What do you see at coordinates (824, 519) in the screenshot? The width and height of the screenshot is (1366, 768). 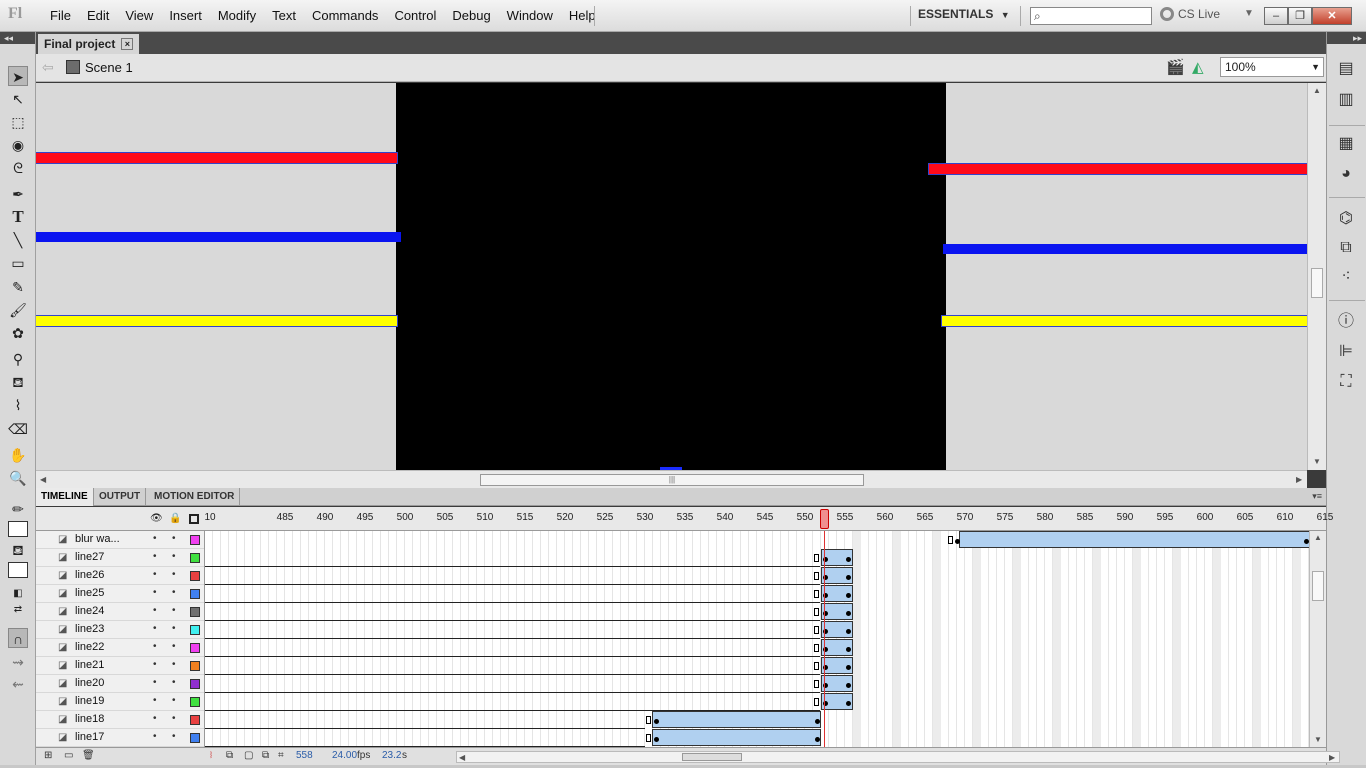 I see `playhead` at bounding box center [824, 519].